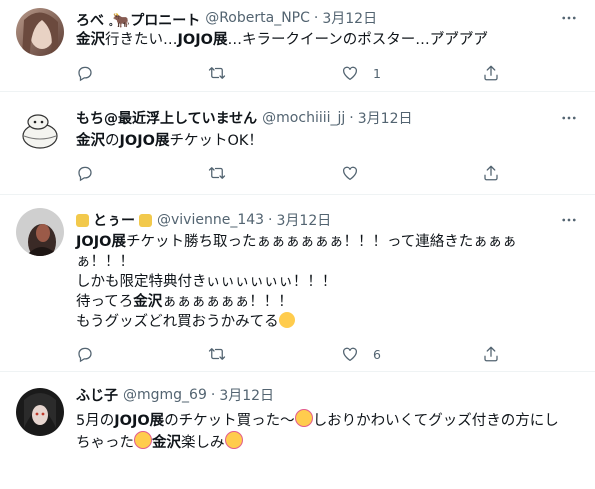  Describe the element at coordinates (203, 443) in the screenshot. I see `text-segment: 楽しみ` at that location.